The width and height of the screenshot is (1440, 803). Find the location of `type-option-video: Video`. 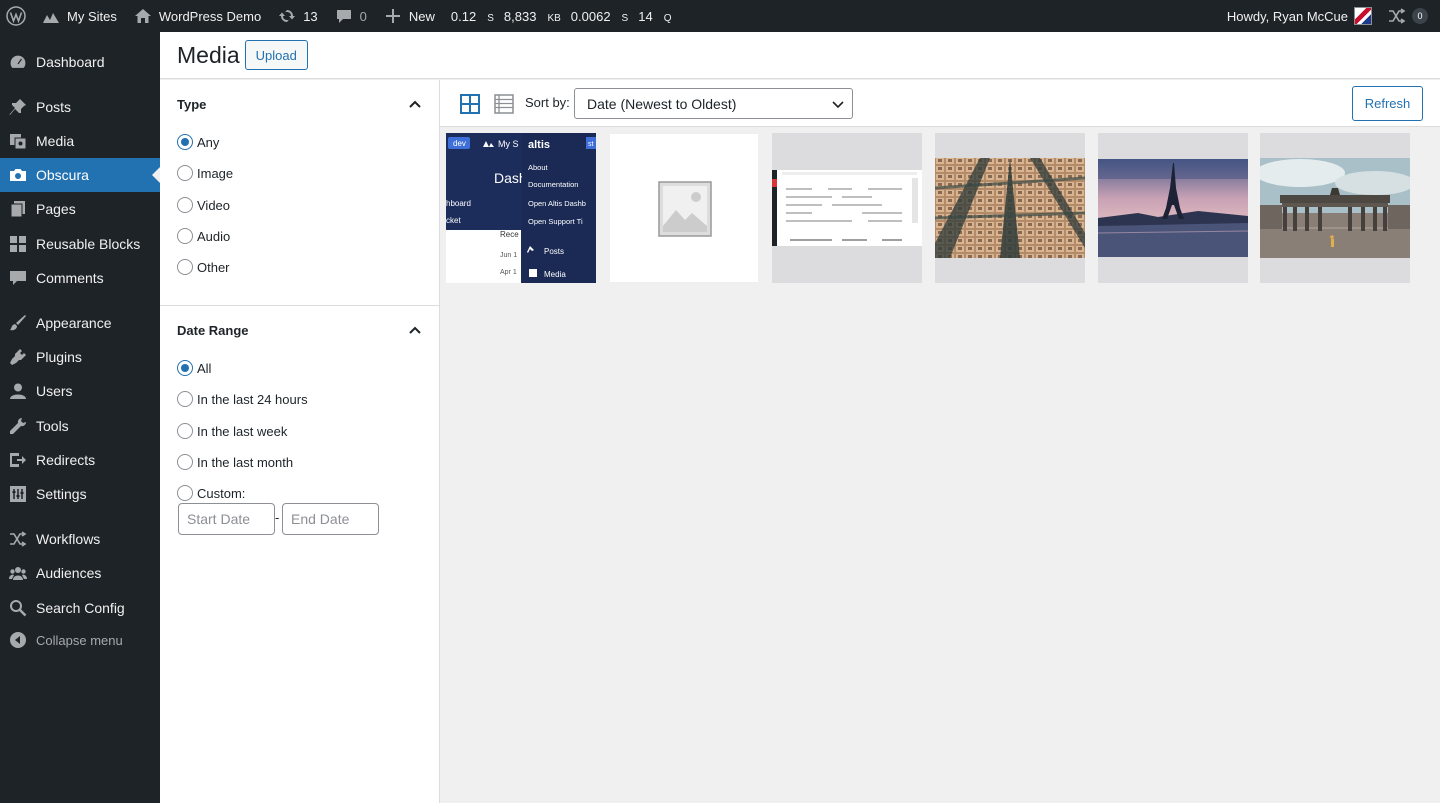

type-option-video: Video is located at coordinates (203, 205).